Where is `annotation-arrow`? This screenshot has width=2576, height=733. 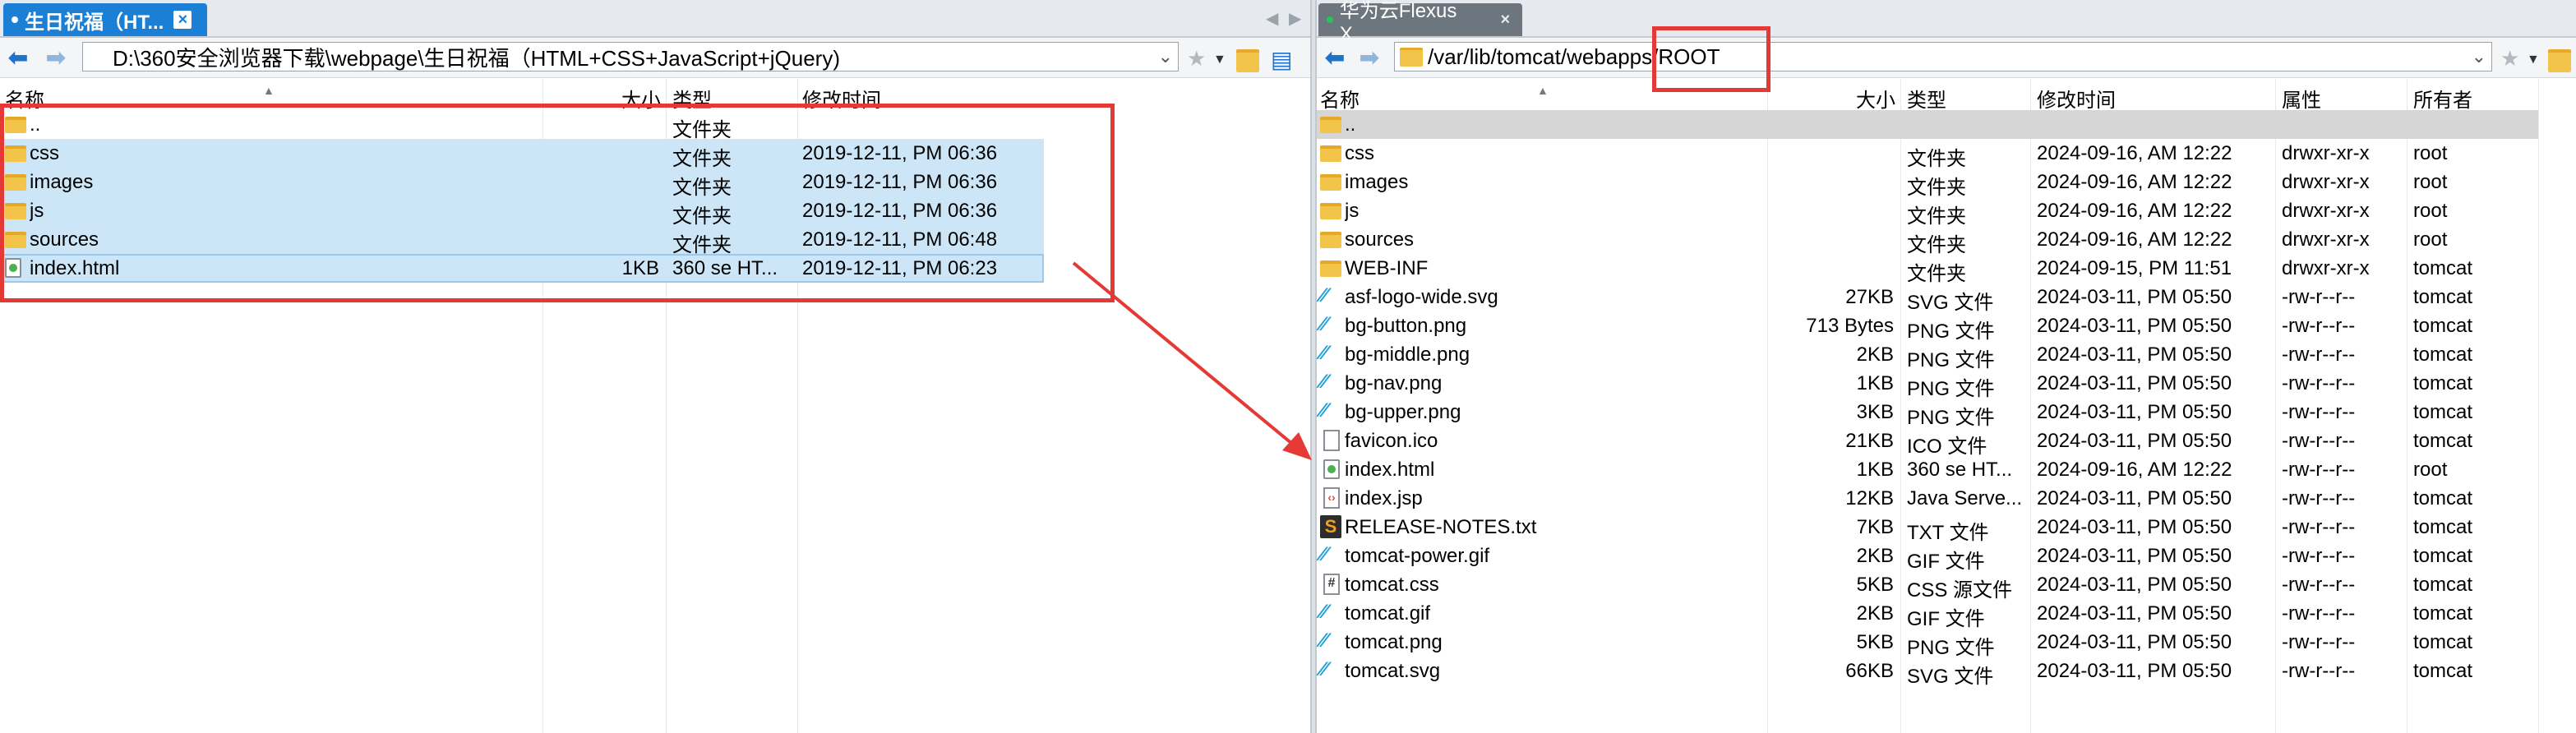 annotation-arrow is located at coordinates (1192, 360).